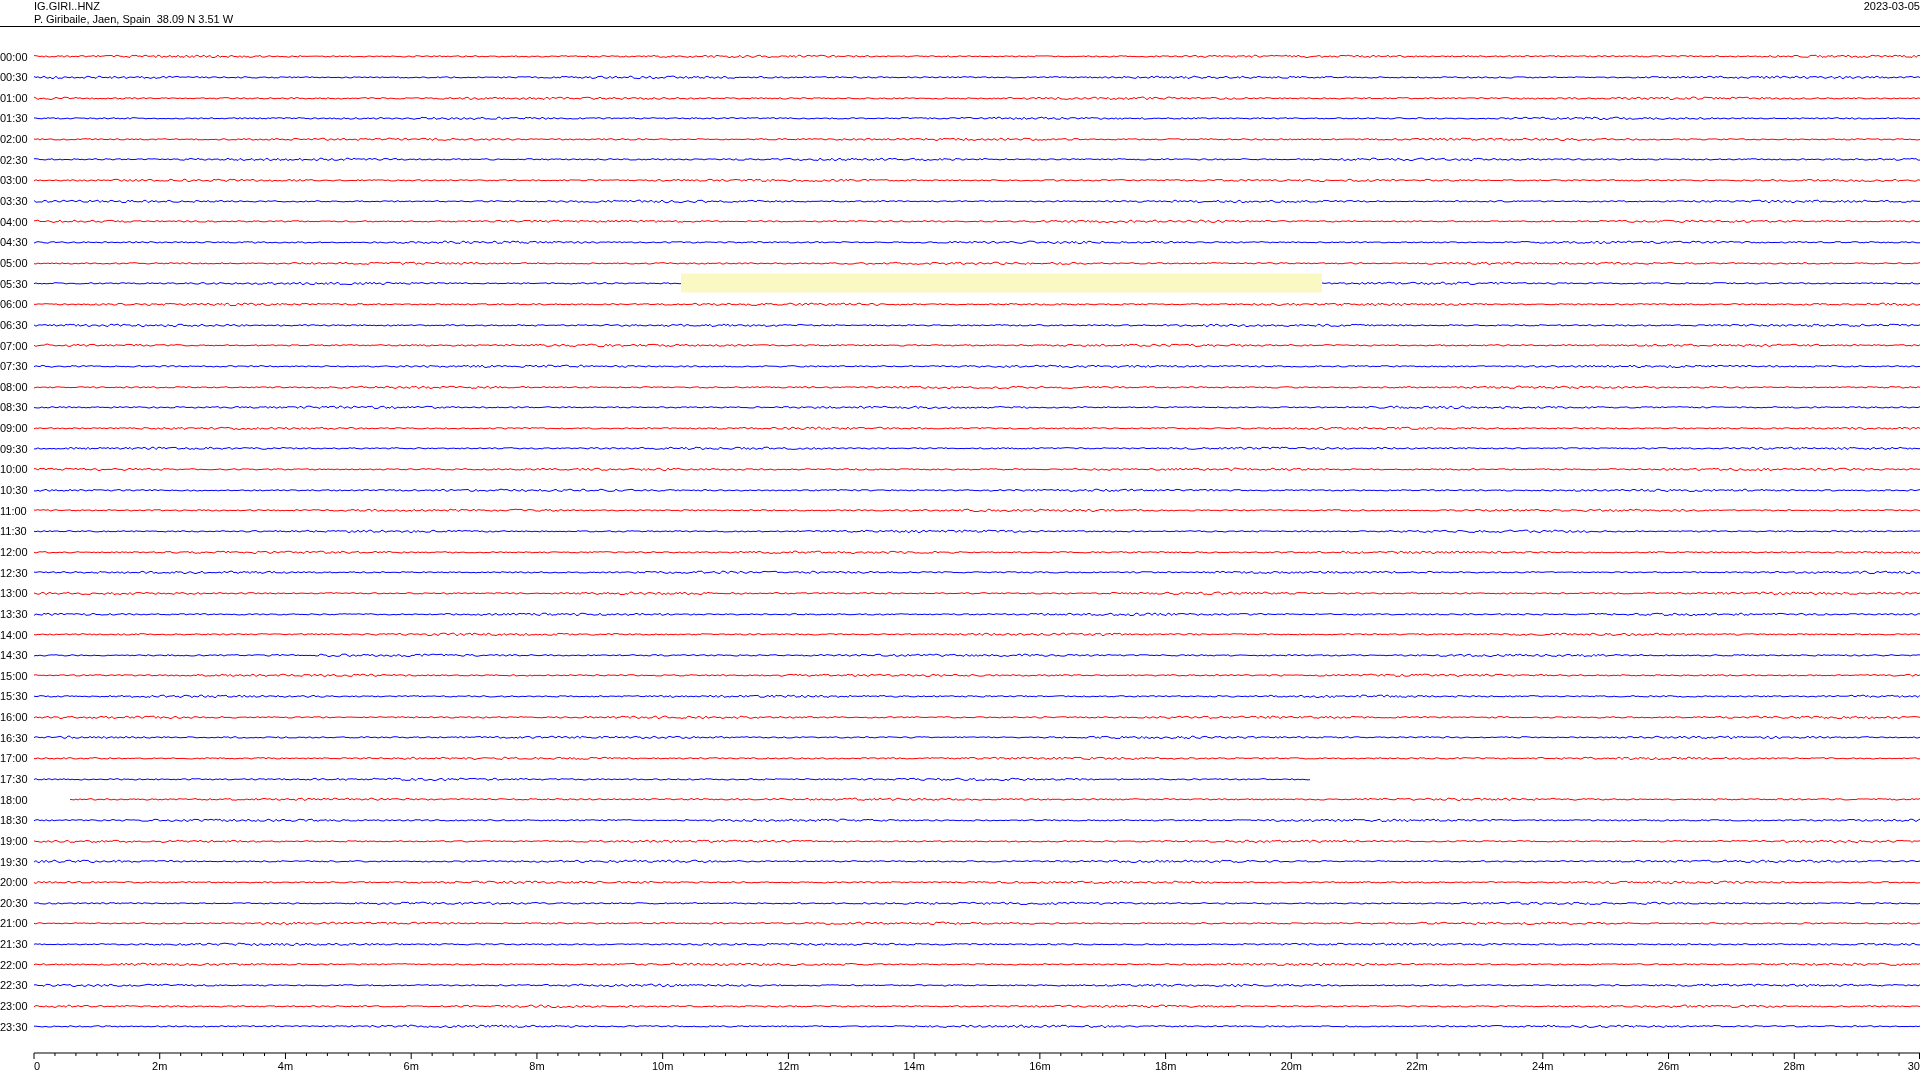 The width and height of the screenshot is (1920, 1080). What do you see at coordinates (14, 696) in the screenshot?
I see `time-label: 15:30` at bounding box center [14, 696].